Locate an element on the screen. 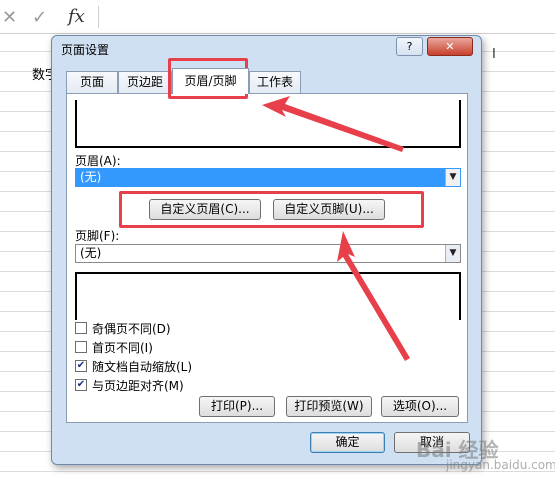 The height and width of the screenshot is (490, 555). footer-preview is located at coordinates (268, 296).